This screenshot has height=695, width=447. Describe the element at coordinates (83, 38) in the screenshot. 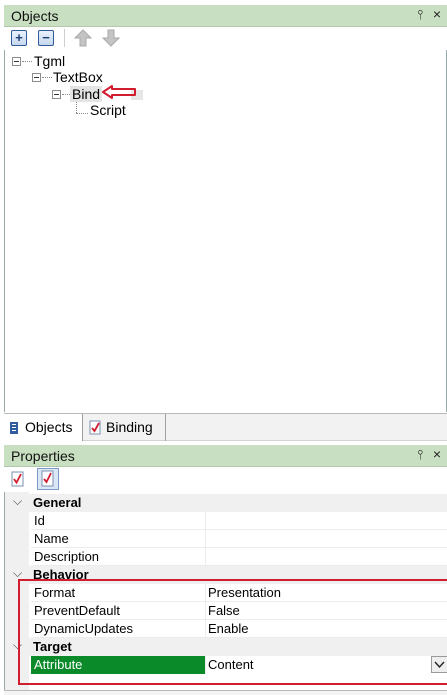

I see `move-up-arrow-icon` at that location.